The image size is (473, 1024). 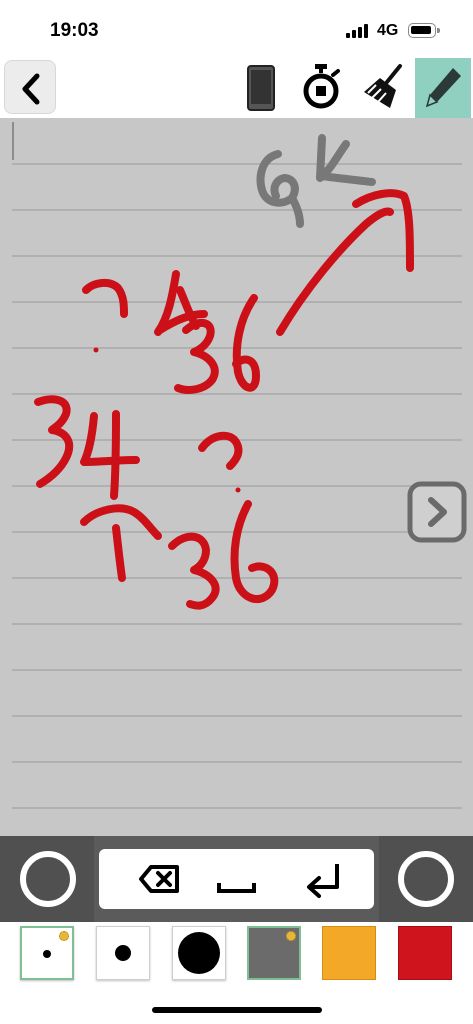 I want to click on return-button, so click(x=324, y=879).